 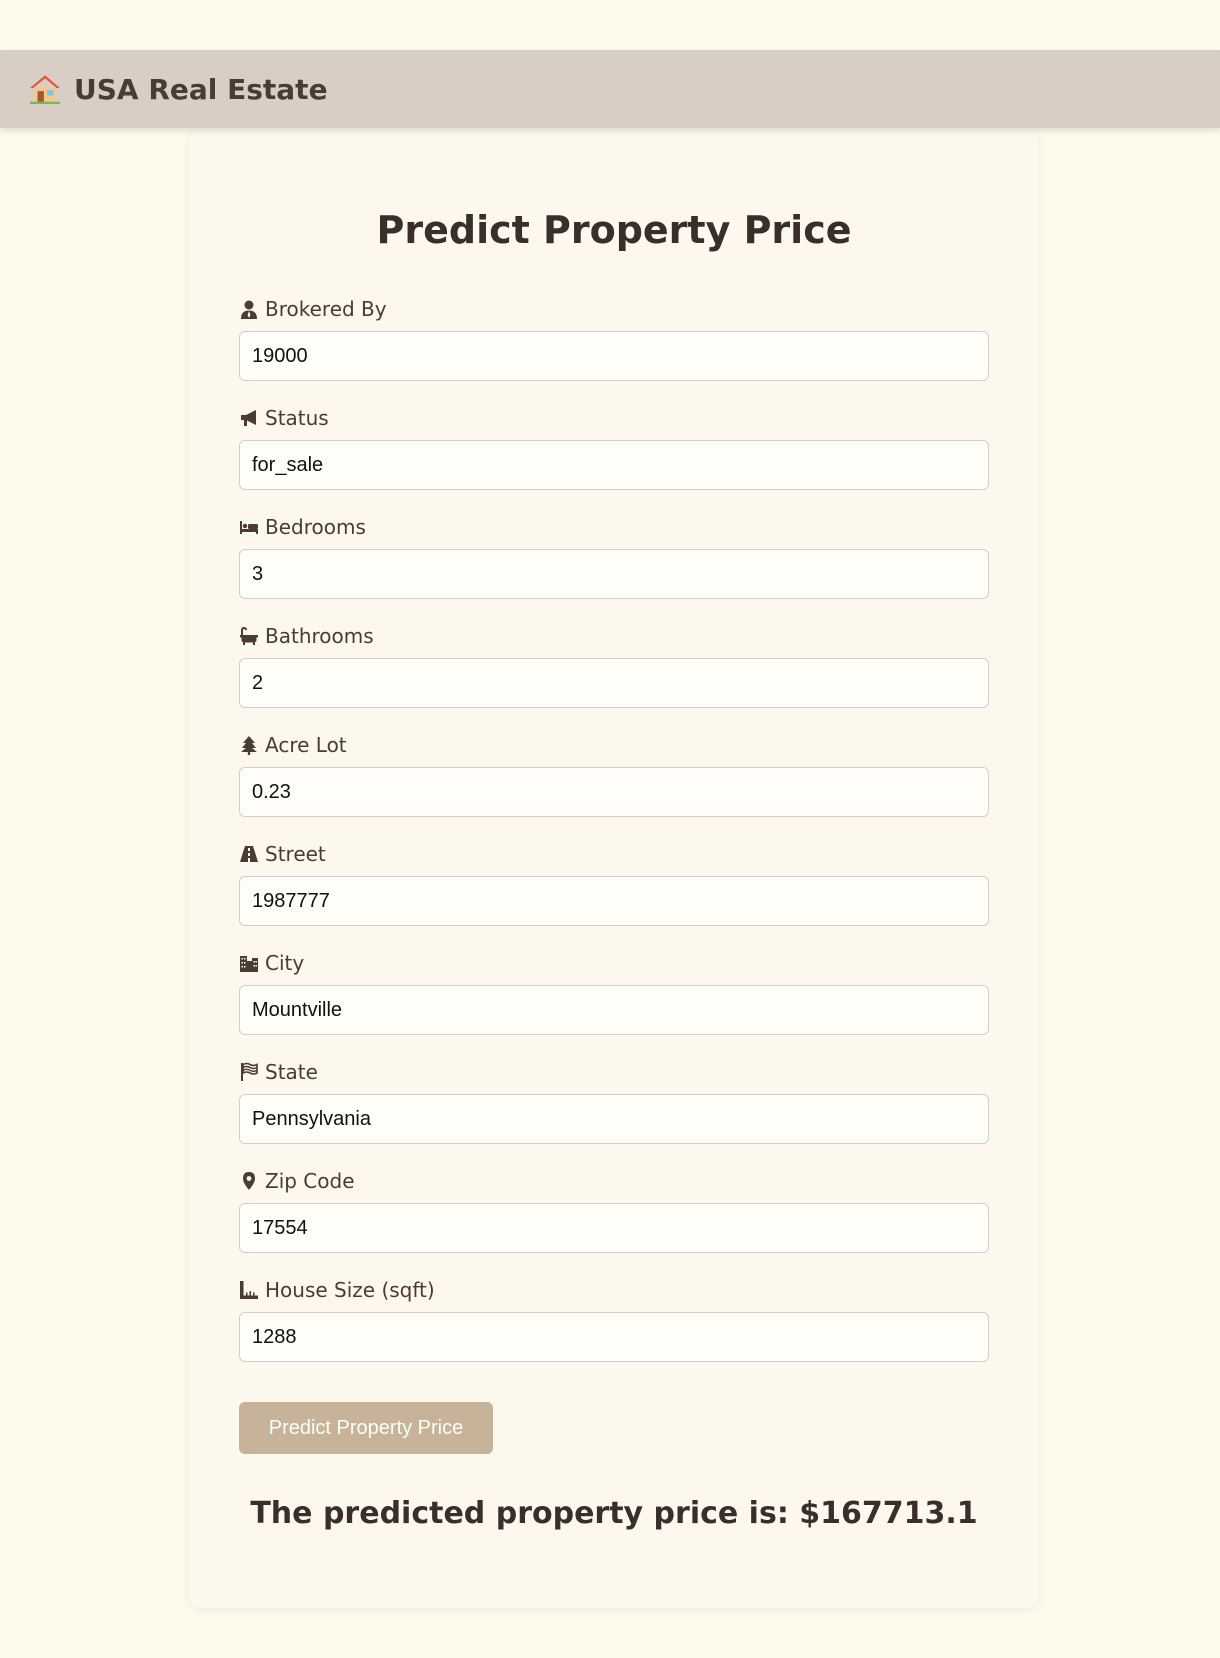 What do you see at coordinates (249, 635) in the screenshot?
I see `bath-icon` at bounding box center [249, 635].